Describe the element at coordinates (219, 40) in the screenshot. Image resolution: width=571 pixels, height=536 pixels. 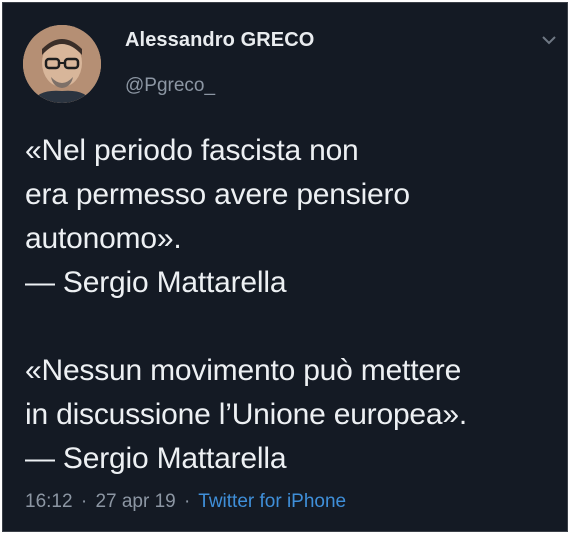
I see `user-display-name: Alessandro GRECO` at that location.